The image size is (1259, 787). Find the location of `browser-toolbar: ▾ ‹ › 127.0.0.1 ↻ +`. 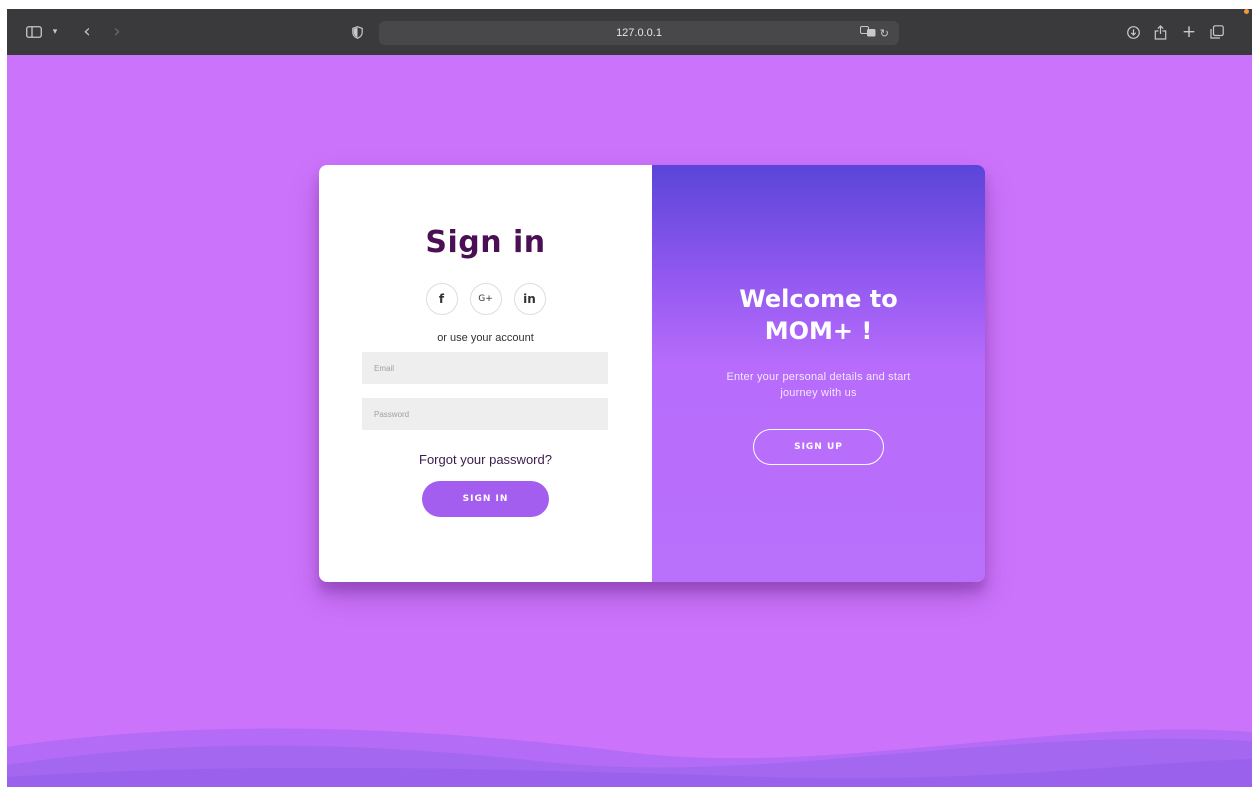

browser-toolbar: ▾ ‹ › 127.0.0.1 ↻ + is located at coordinates (629, 32).